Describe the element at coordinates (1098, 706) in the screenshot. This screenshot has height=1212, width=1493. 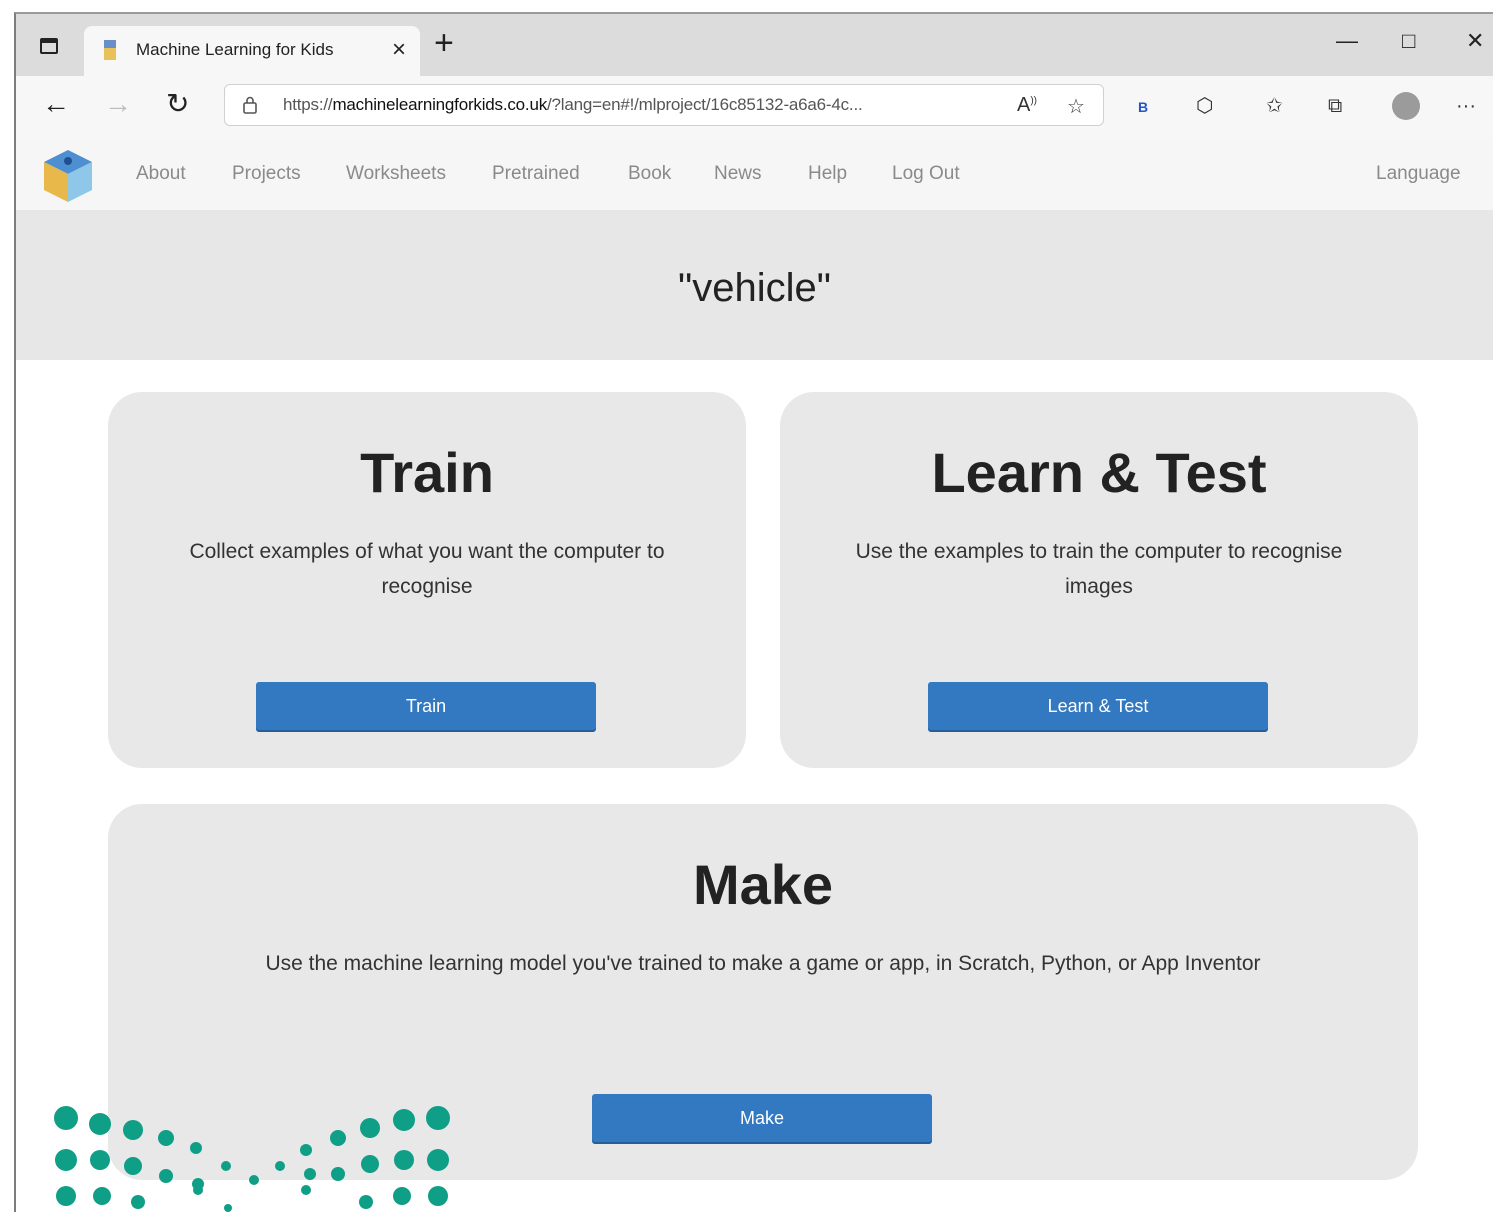
I see `learn-test-button: Learn & Test` at that location.